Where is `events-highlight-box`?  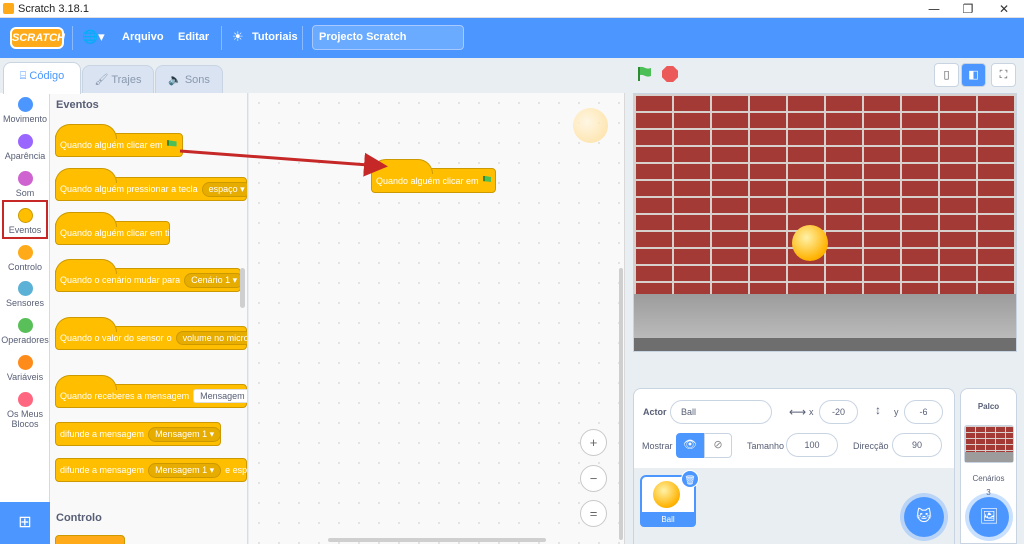 events-highlight-box is located at coordinates (25, 219).